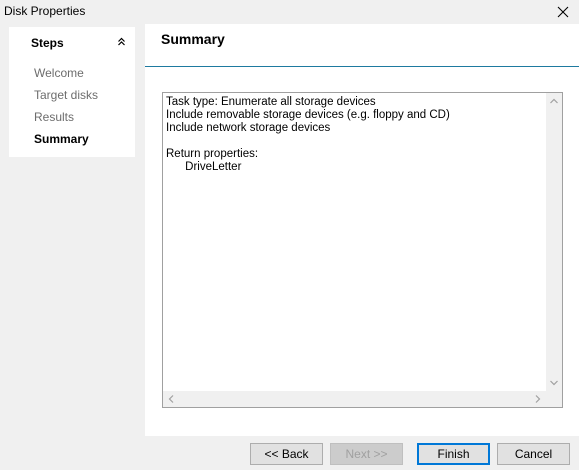 The width and height of the screenshot is (579, 470). I want to click on finish-button: Finish, so click(453, 454).